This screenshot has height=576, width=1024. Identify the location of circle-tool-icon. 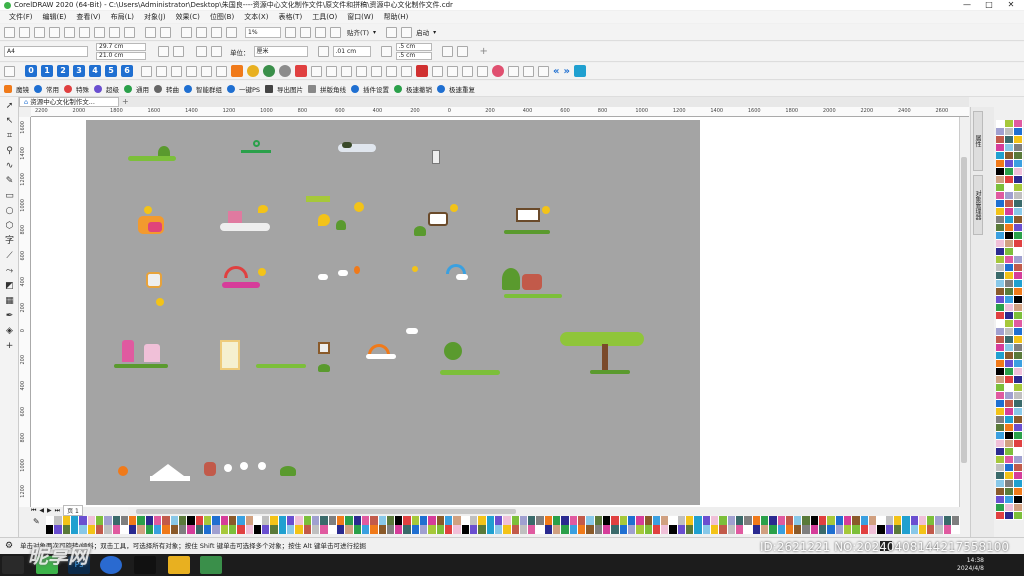
(285, 71).